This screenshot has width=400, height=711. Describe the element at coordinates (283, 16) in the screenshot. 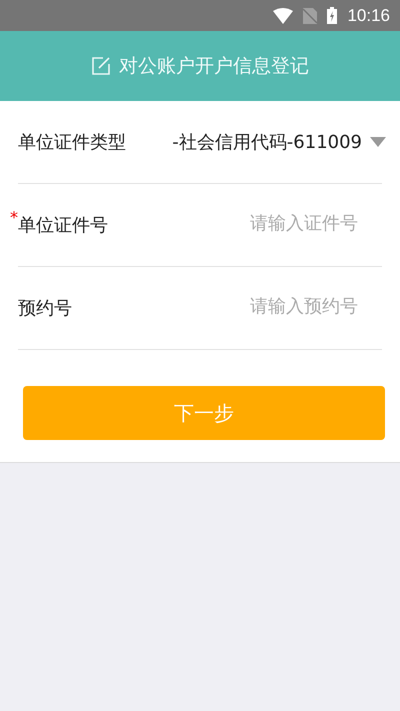

I see `wifi-icon` at that location.